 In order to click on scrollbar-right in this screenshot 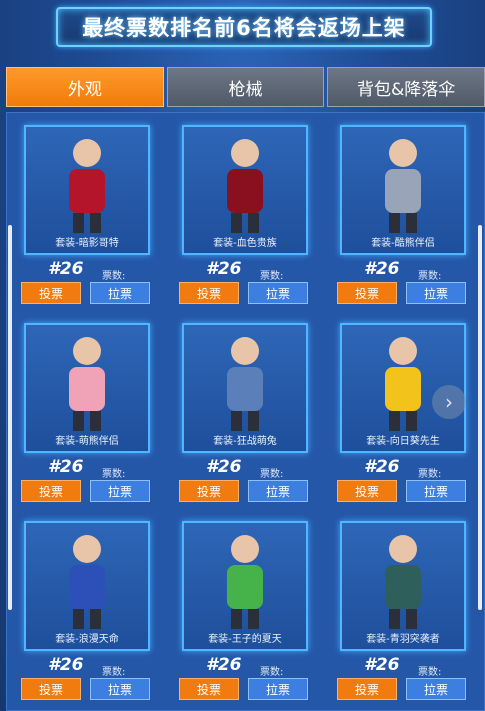, I will do `click(480, 417)`.